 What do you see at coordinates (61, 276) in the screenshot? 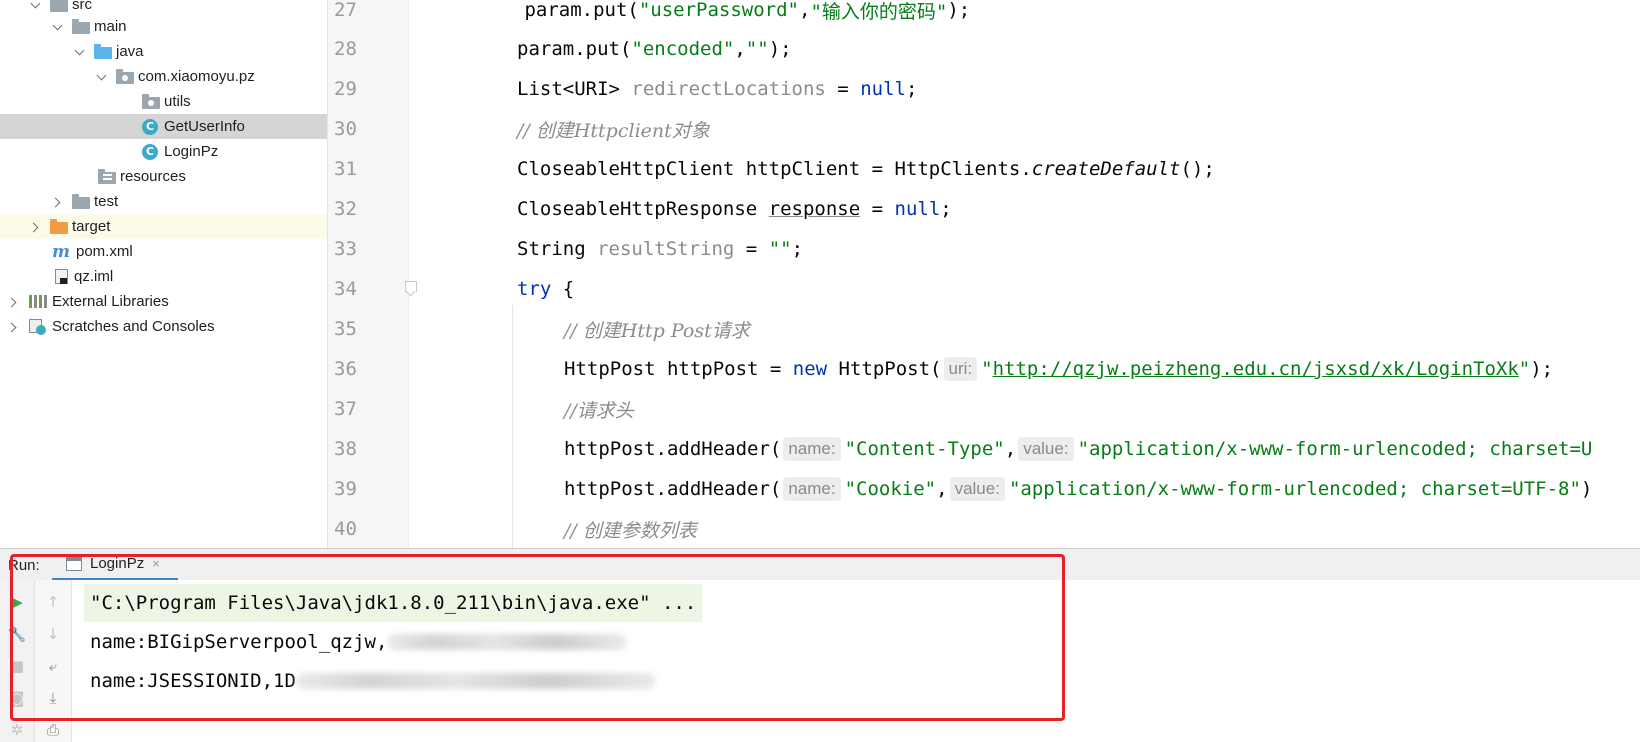
I see `module-file-icon` at bounding box center [61, 276].